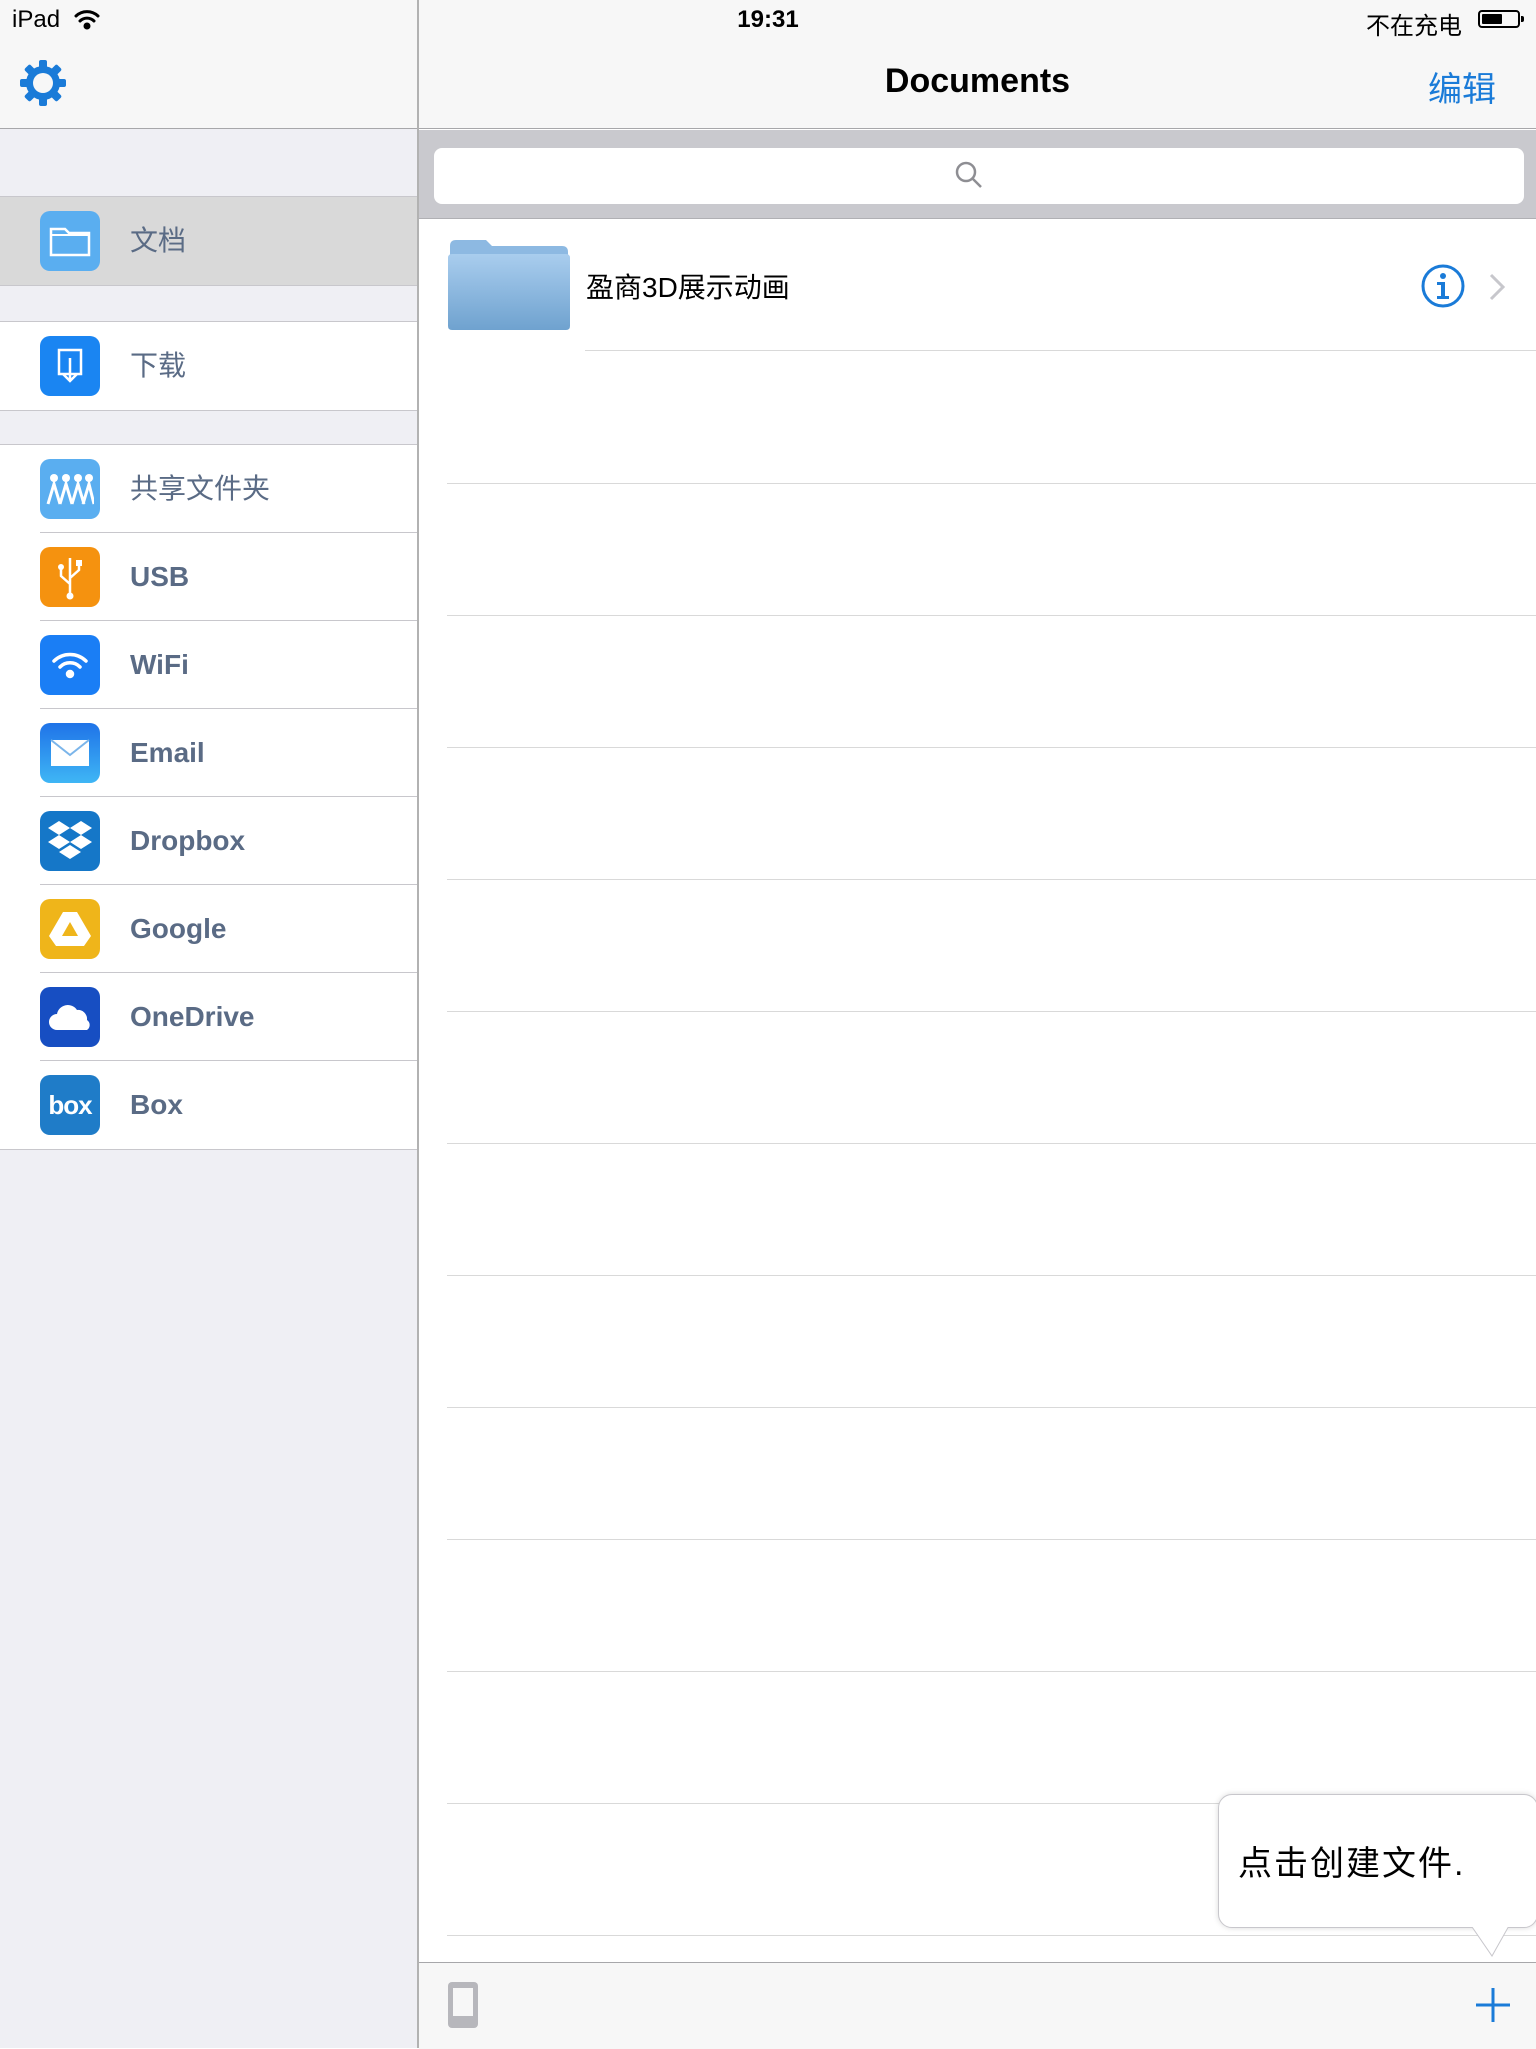 The width and height of the screenshot is (1536, 2049). What do you see at coordinates (70, 753) in the screenshot?
I see `envelope-icon` at bounding box center [70, 753].